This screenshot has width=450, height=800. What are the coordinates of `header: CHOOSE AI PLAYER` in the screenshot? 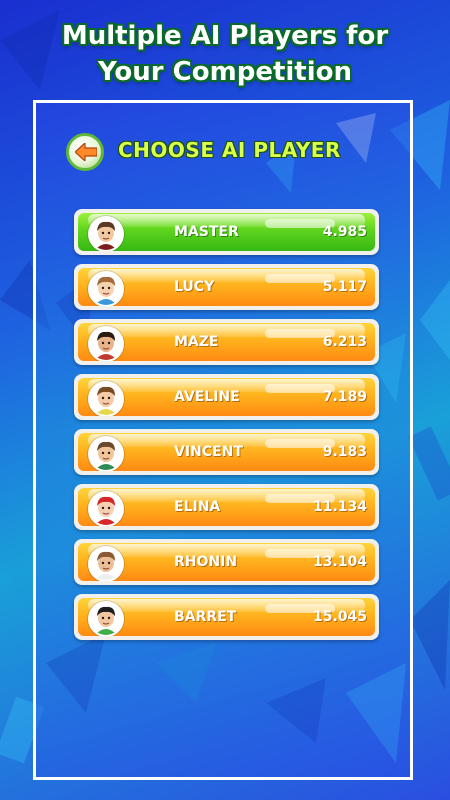 It's located at (226, 153).